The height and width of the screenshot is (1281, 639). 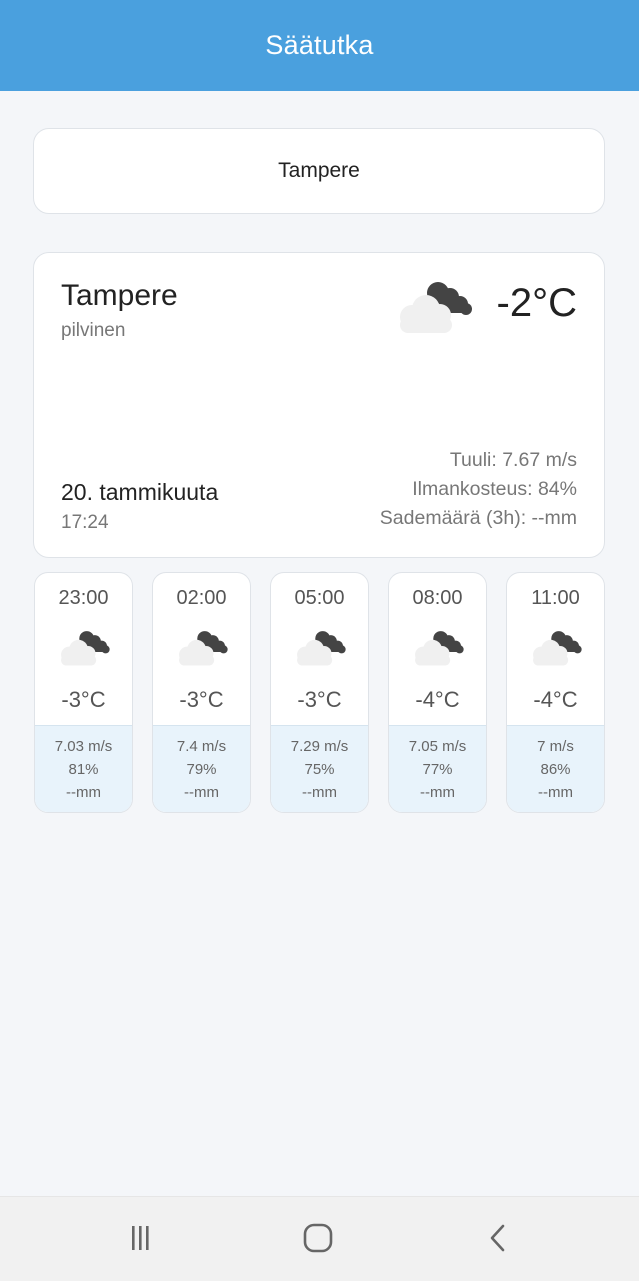 I want to click on forecast-humidity: 81%, so click(x=83, y=769).